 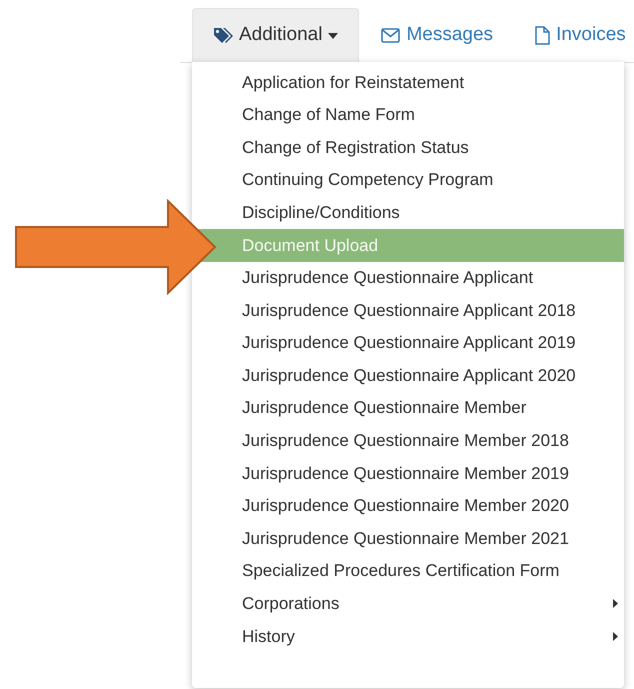 I want to click on menu-item: Jurisprudence Questionnaire Applicant, so click(x=408, y=278).